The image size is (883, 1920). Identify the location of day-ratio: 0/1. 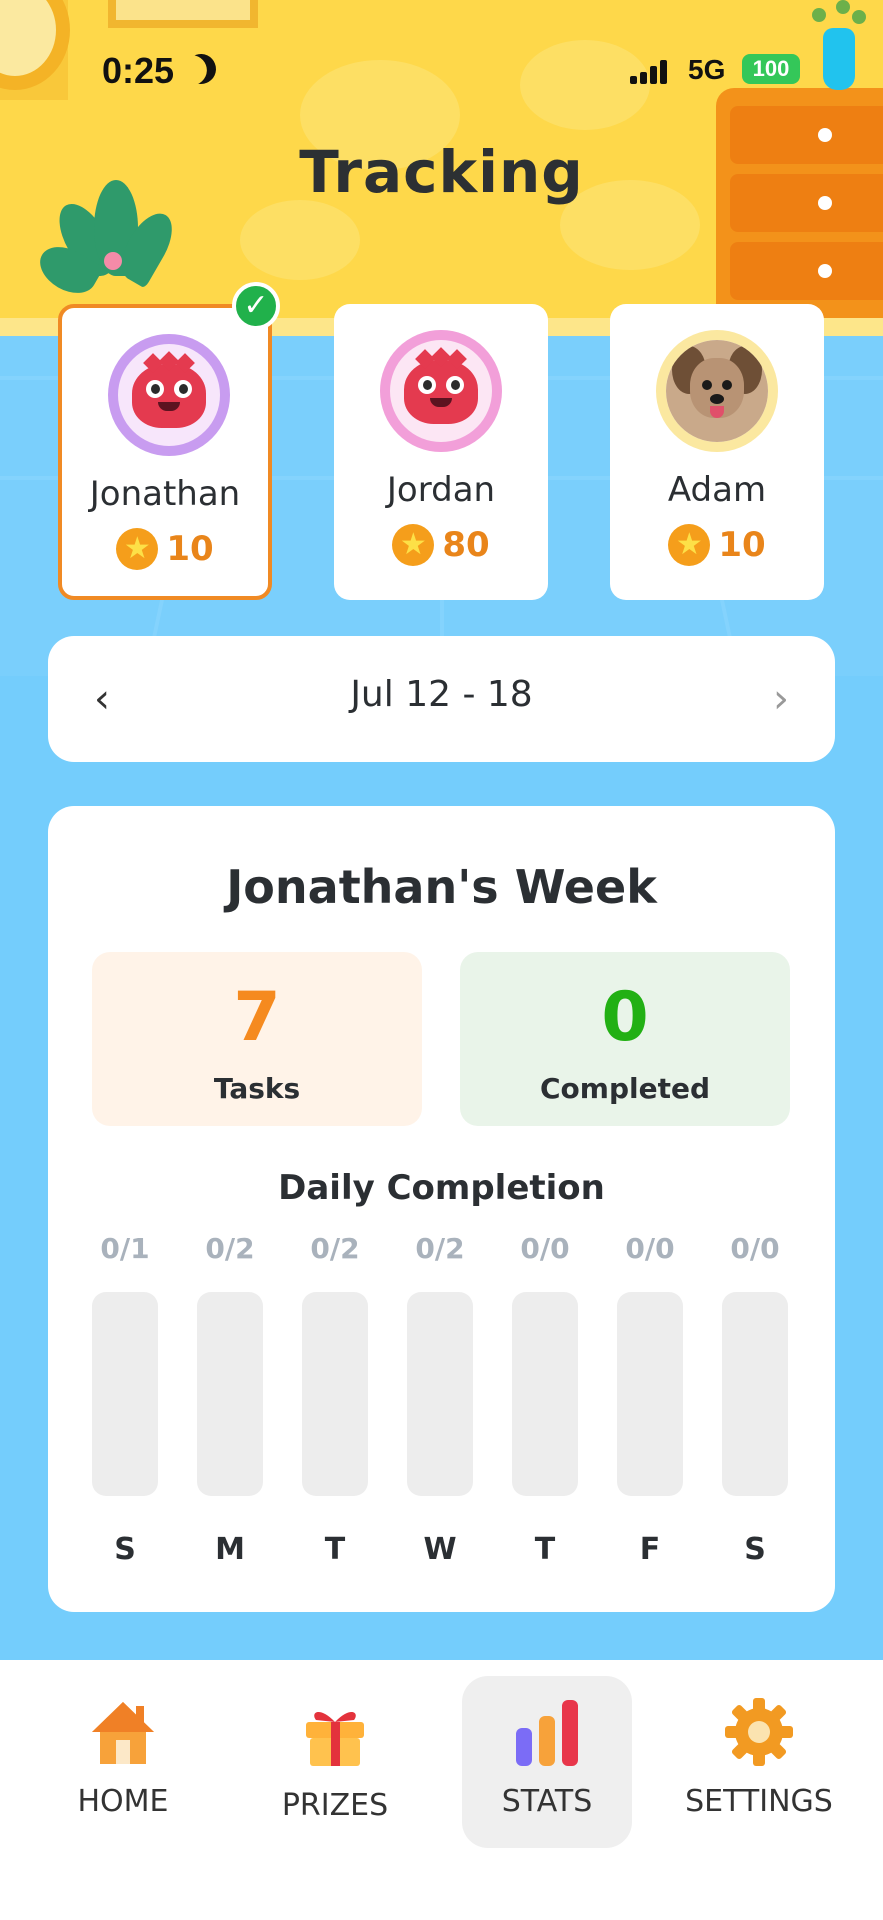
(125, 1248).